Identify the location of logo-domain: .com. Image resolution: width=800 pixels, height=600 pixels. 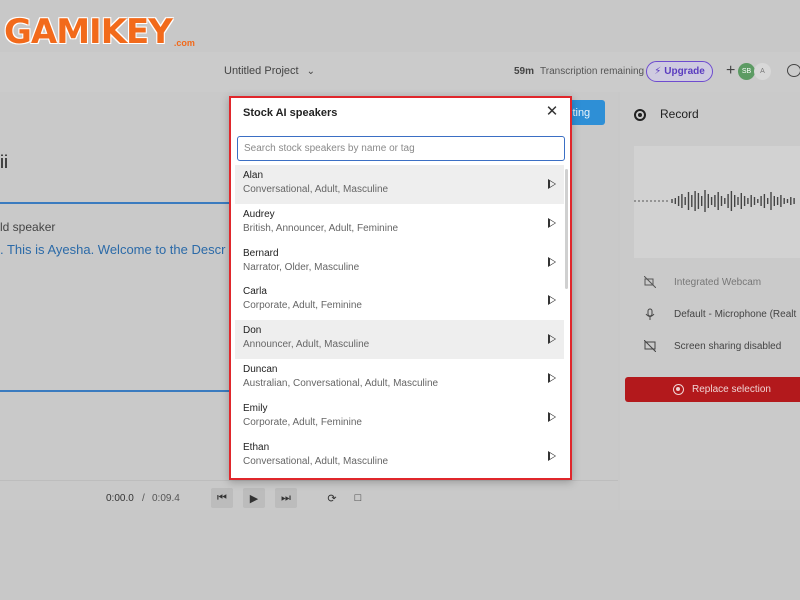
(184, 43).